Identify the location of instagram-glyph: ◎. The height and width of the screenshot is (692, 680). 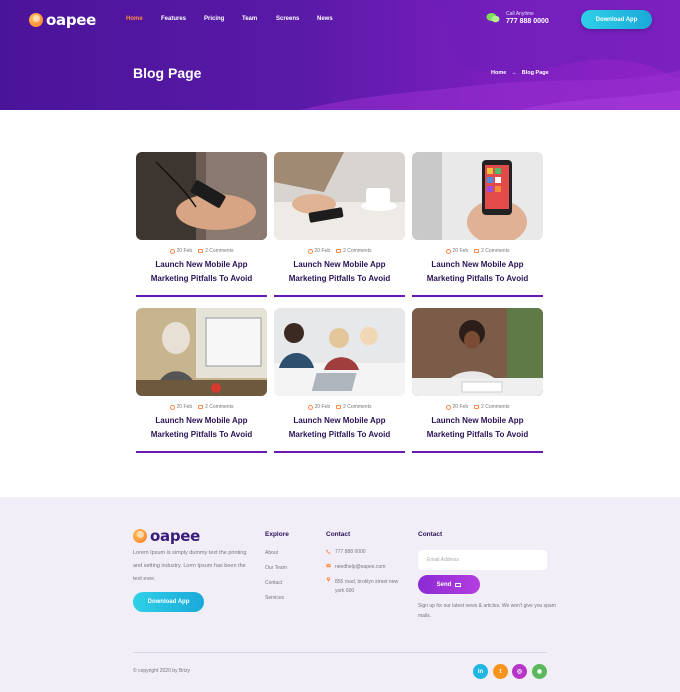
(519, 672).